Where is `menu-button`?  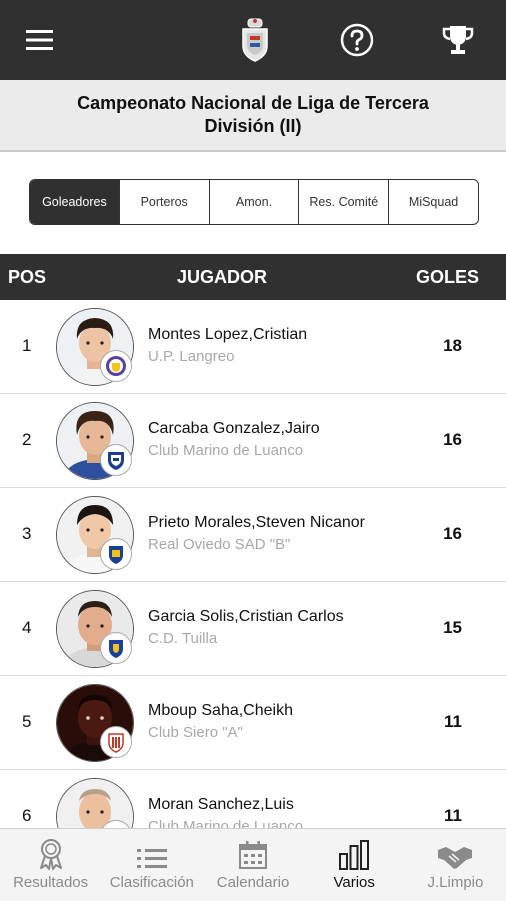
menu-button is located at coordinates (40, 40).